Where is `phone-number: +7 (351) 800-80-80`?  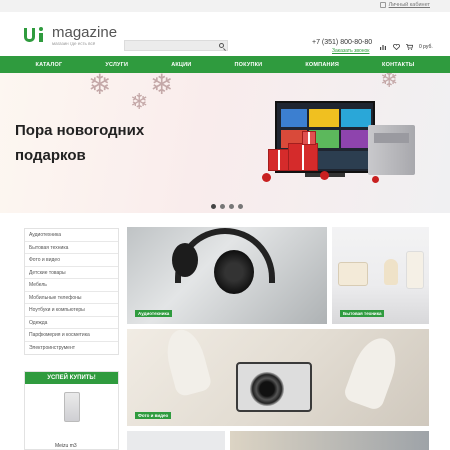 phone-number: +7 (351) 800-80-80 is located at coordinates (342, 42).